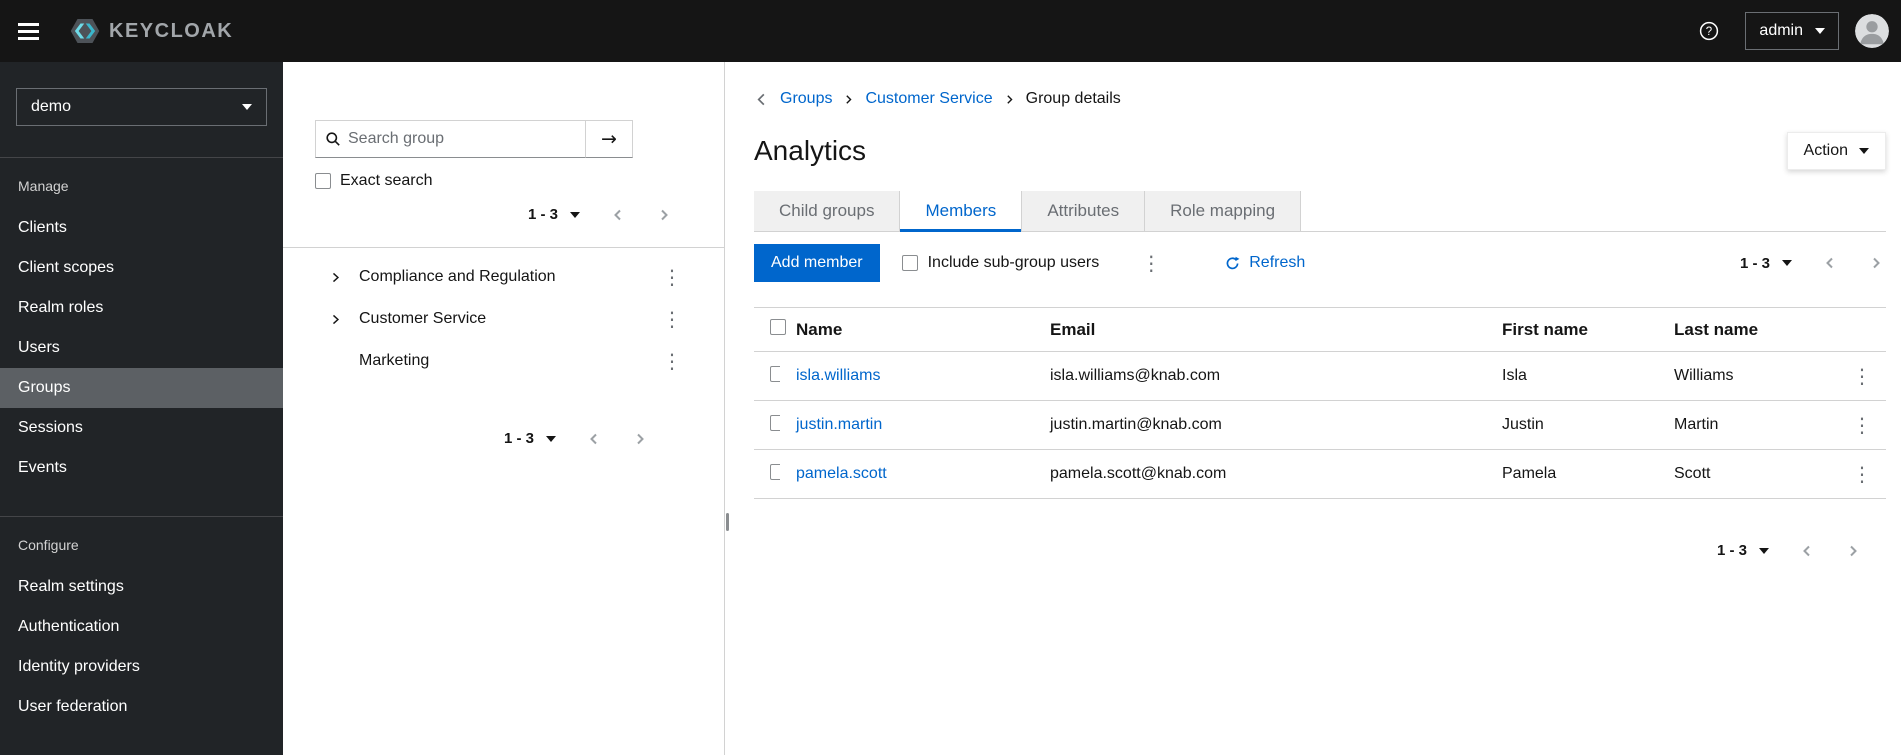  I want to click on member-name-link: justin.martin, so click(839, 424).